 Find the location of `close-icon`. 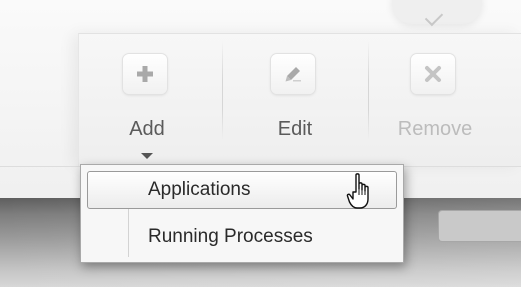

close-icon is located at coordinates (433, 74).